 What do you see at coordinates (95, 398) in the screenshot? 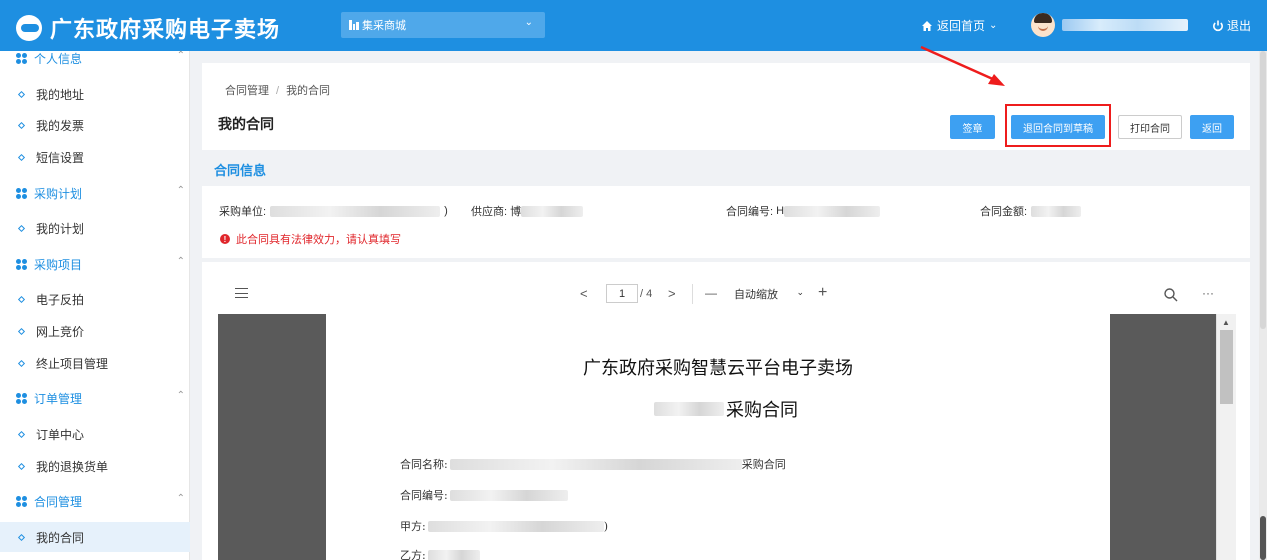
I see `sidebar-group-order: 订单管理 ⌃` at bounding box center [95, 398].